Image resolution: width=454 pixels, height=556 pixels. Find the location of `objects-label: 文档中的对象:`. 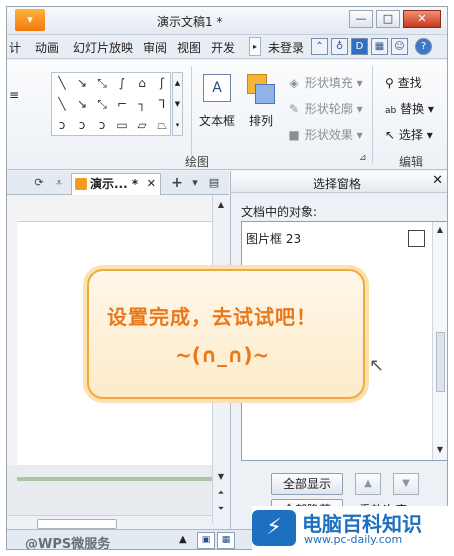

objects-label: 文档中的对象: is located at coordinates (279, 212).